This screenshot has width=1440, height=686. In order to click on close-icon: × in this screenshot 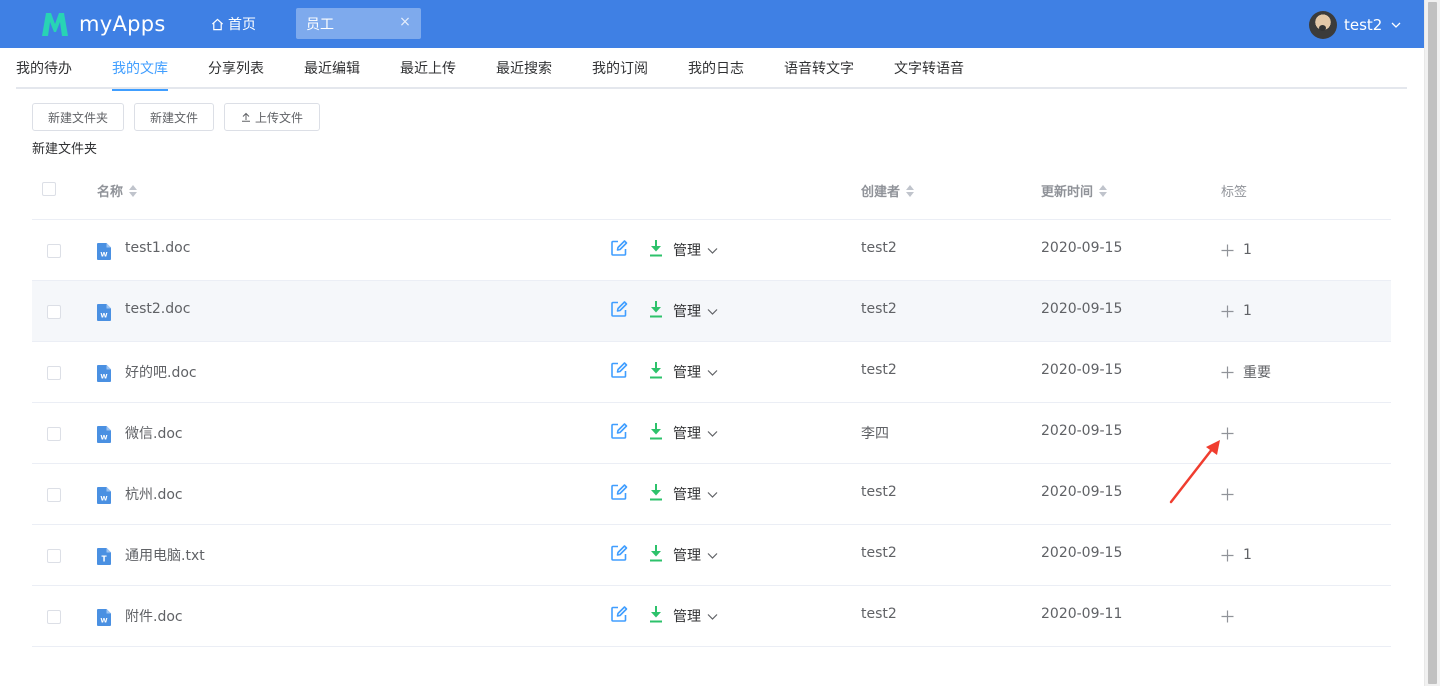, I will do `click(405, 22)`.